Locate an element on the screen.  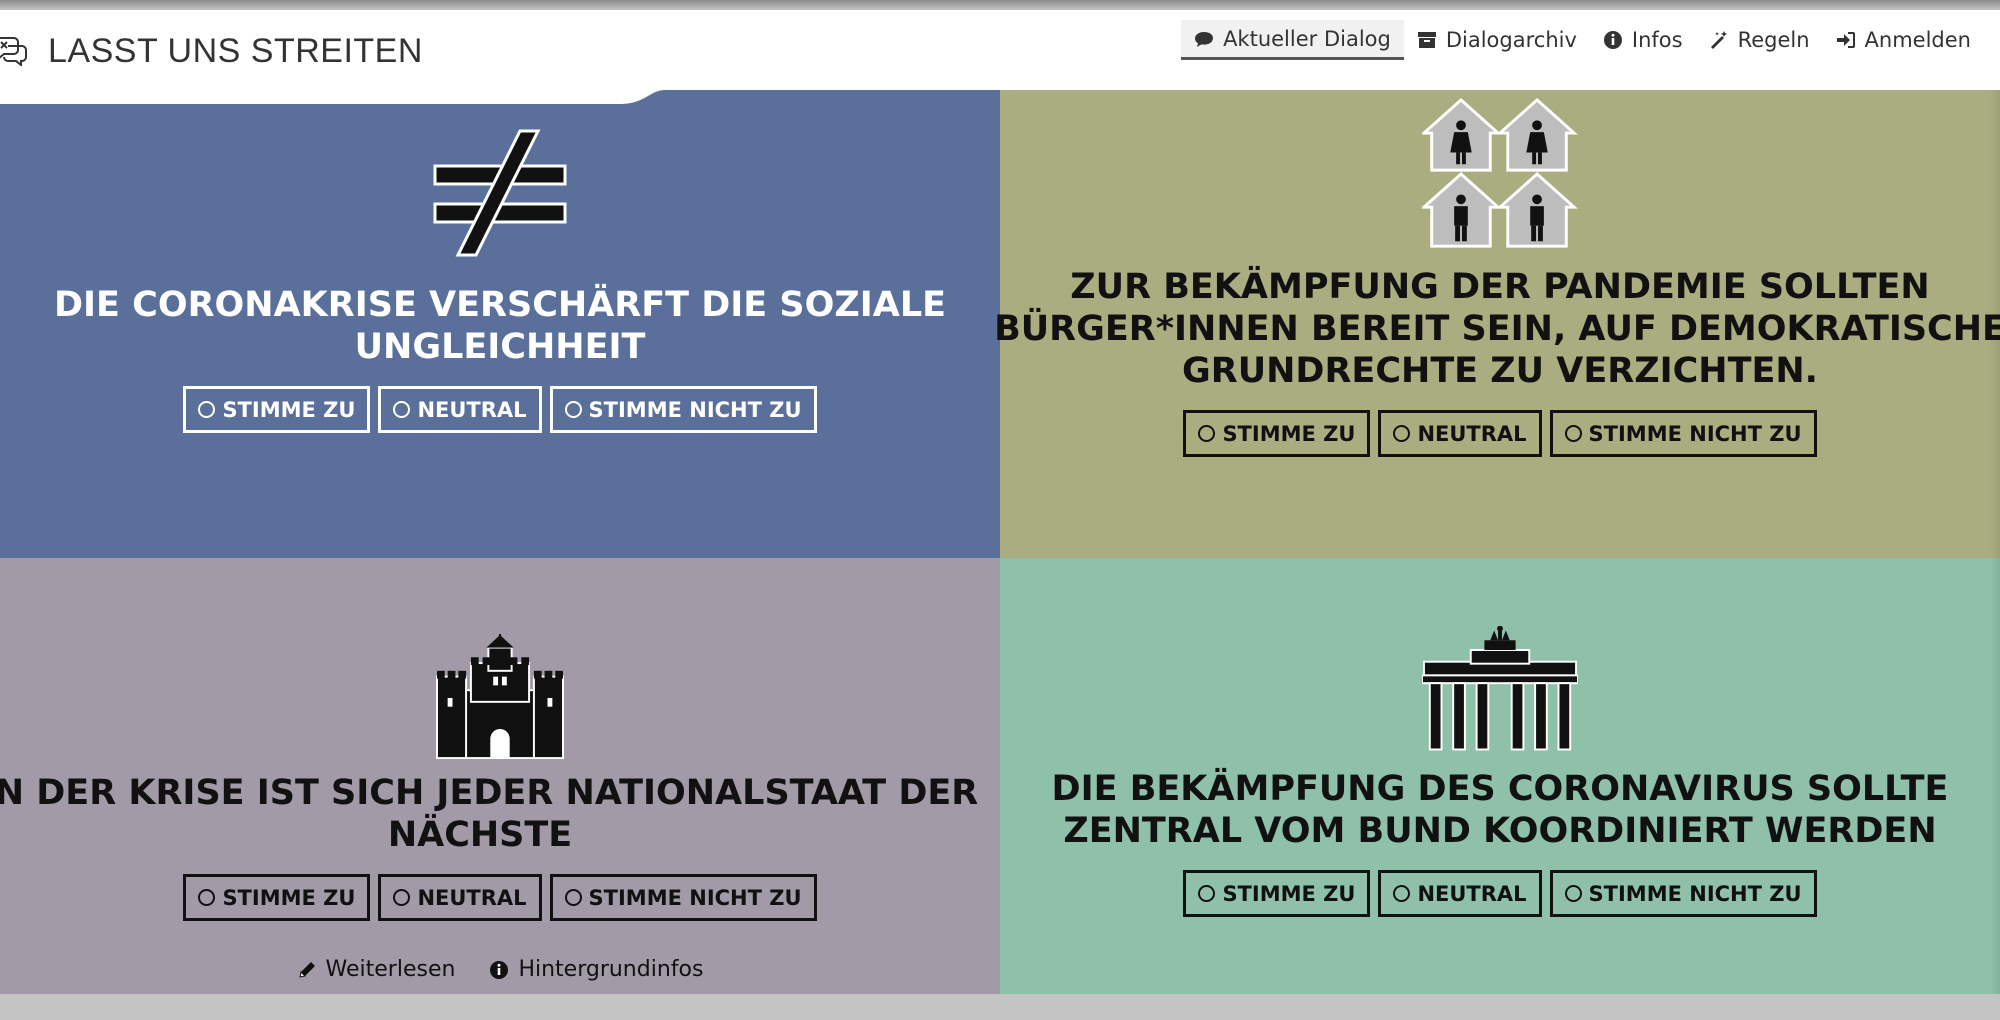
link-label: Hintergrundinfos is located at coordinates (611, 969).